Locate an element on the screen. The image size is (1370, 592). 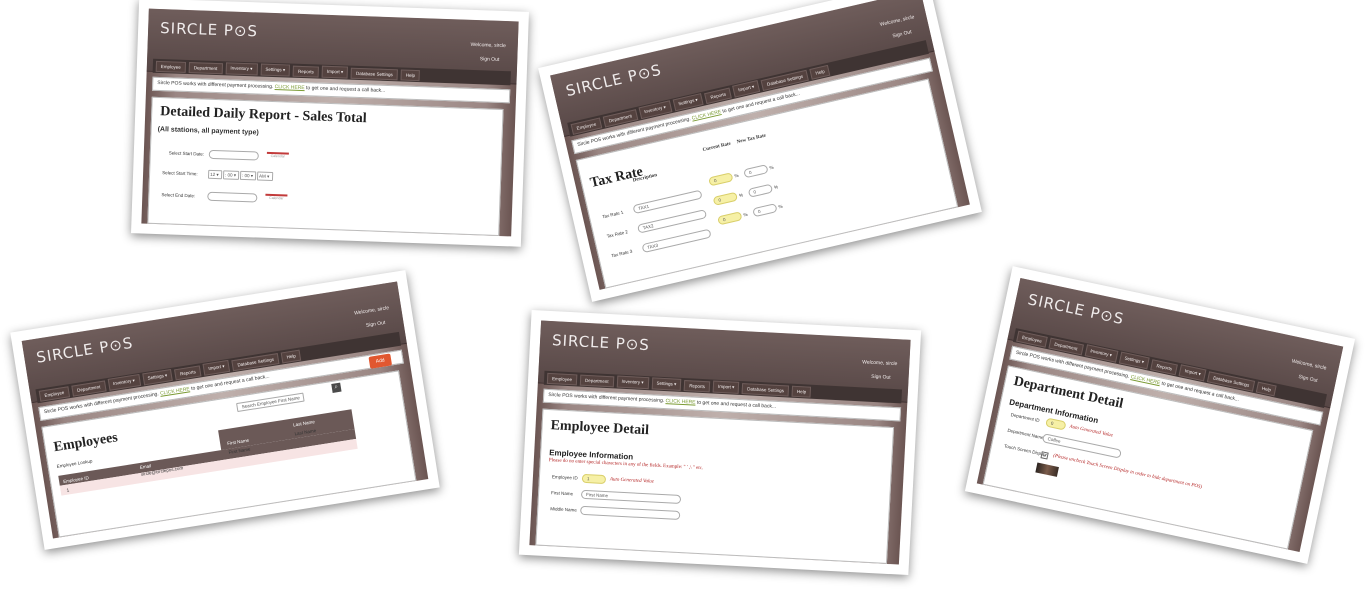
end-date-label: Select End Date: is located at coordinates (178, 195).